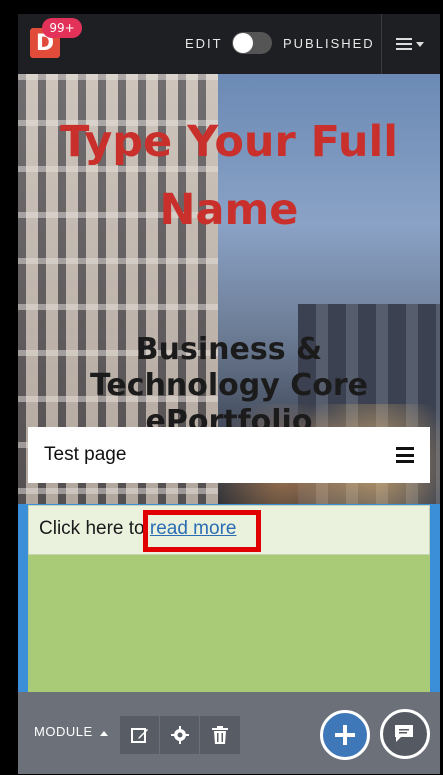 This screenshot has height=775, width=443. I want to click on chat-button, so click(405, 734).